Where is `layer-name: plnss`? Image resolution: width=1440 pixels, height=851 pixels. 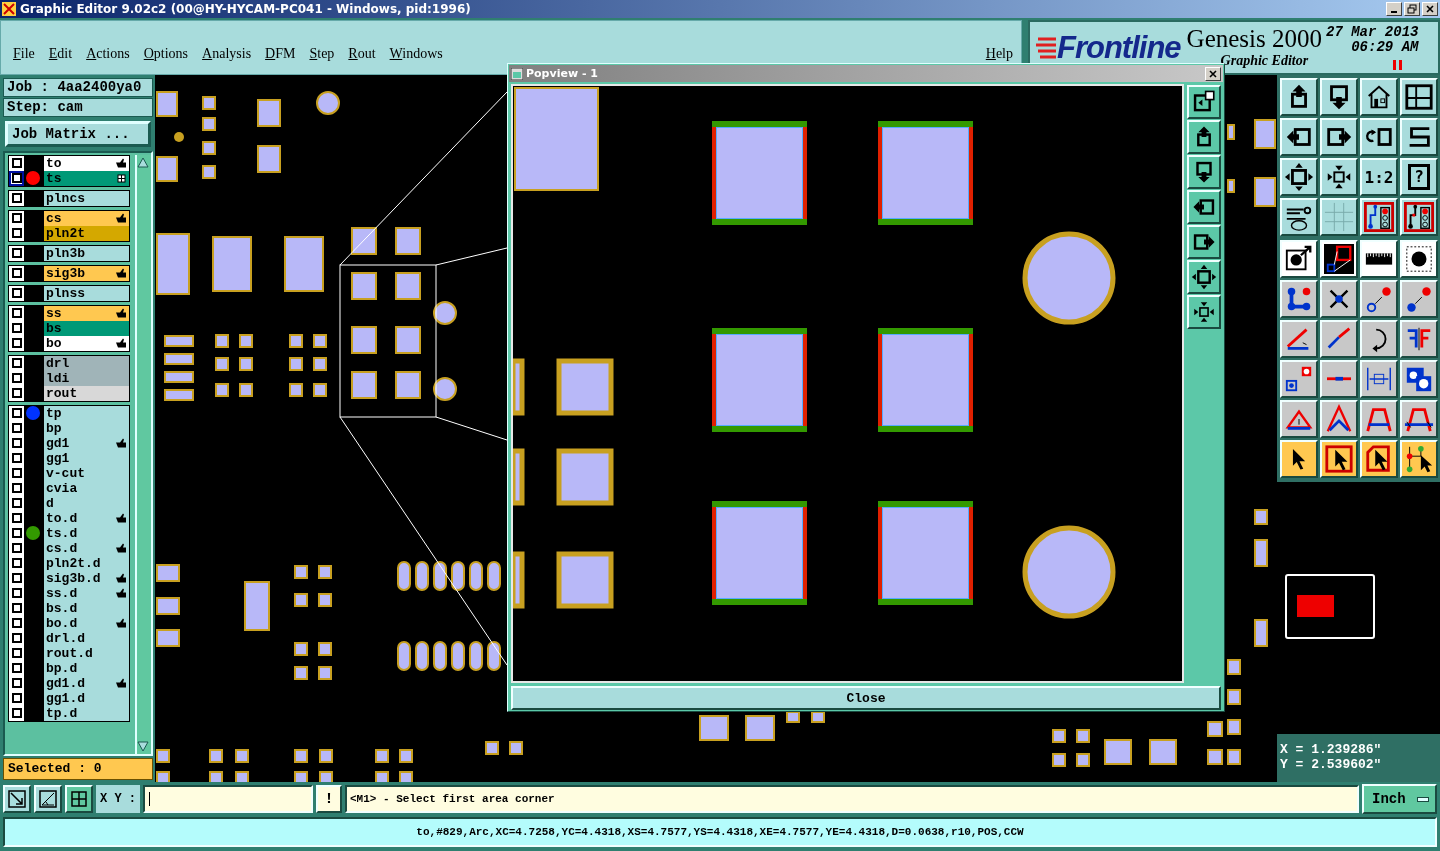 layer-name: plnss is located at coordinates (85, 293).